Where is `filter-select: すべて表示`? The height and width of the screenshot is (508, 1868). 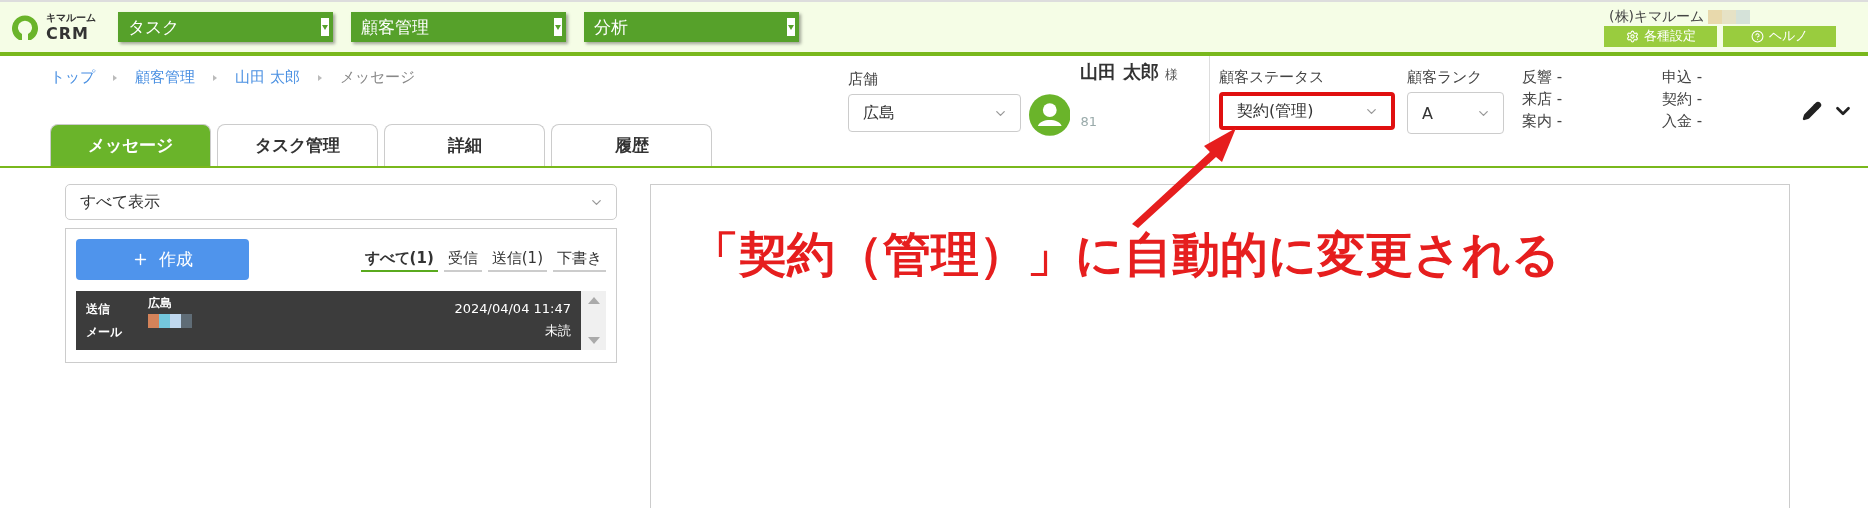
filter-select: すべて表示 is located at coordinates (341, 202).